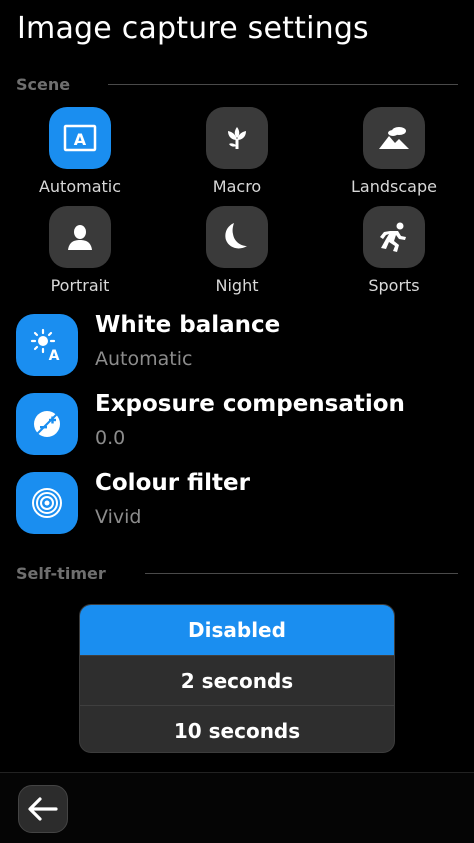  I want to click on self-timer-header-rule, so click(301, 573).